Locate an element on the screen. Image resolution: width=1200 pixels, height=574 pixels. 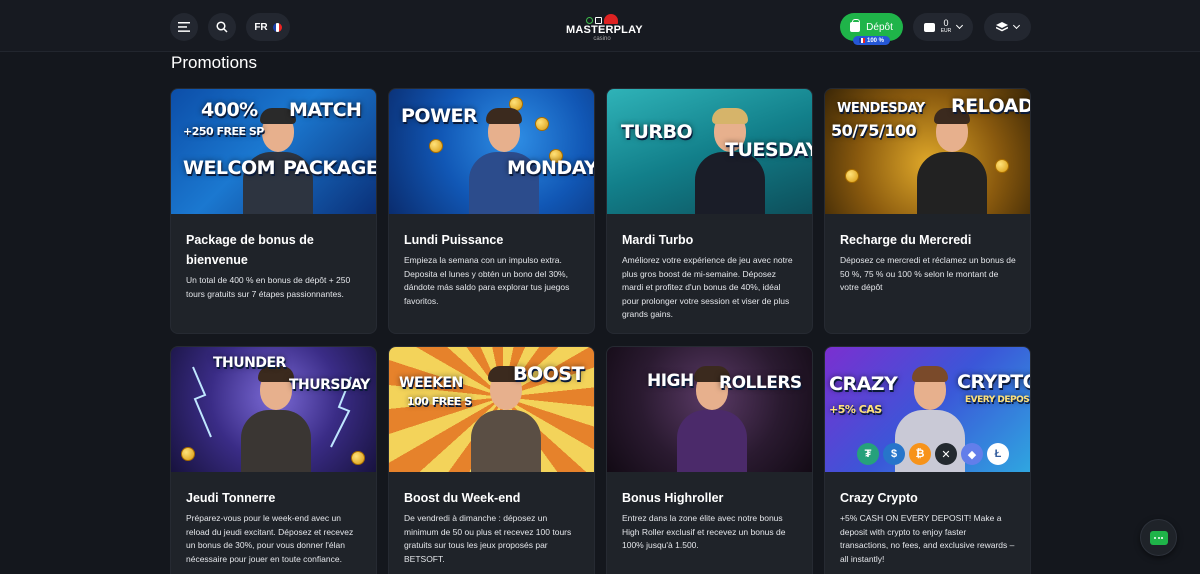
promo-image-power-monday: POWER MONDAY is located at coordinates (492, 151).